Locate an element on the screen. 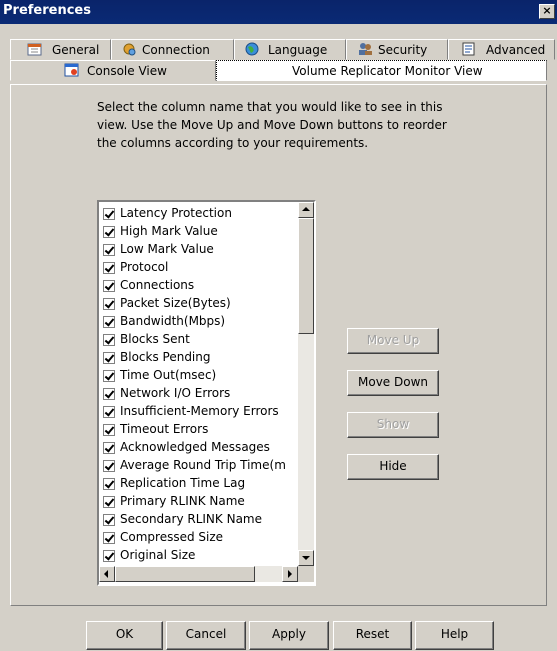 The width and height of the screenshot is (557, 651). arrow-up-icon is located at coordinates (306, 209).